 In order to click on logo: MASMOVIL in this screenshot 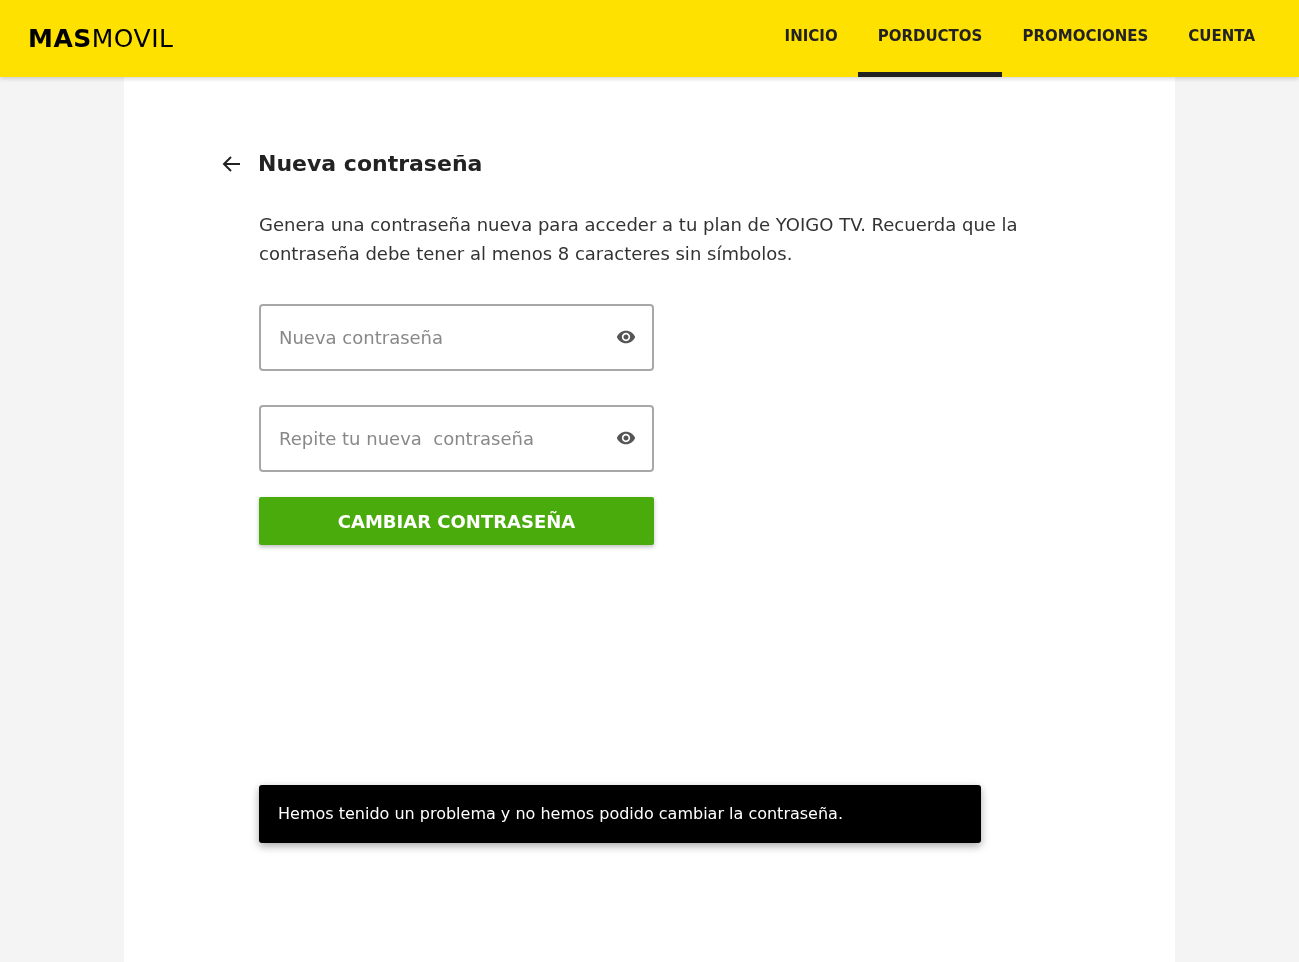, I will do `click(101, 38)`.